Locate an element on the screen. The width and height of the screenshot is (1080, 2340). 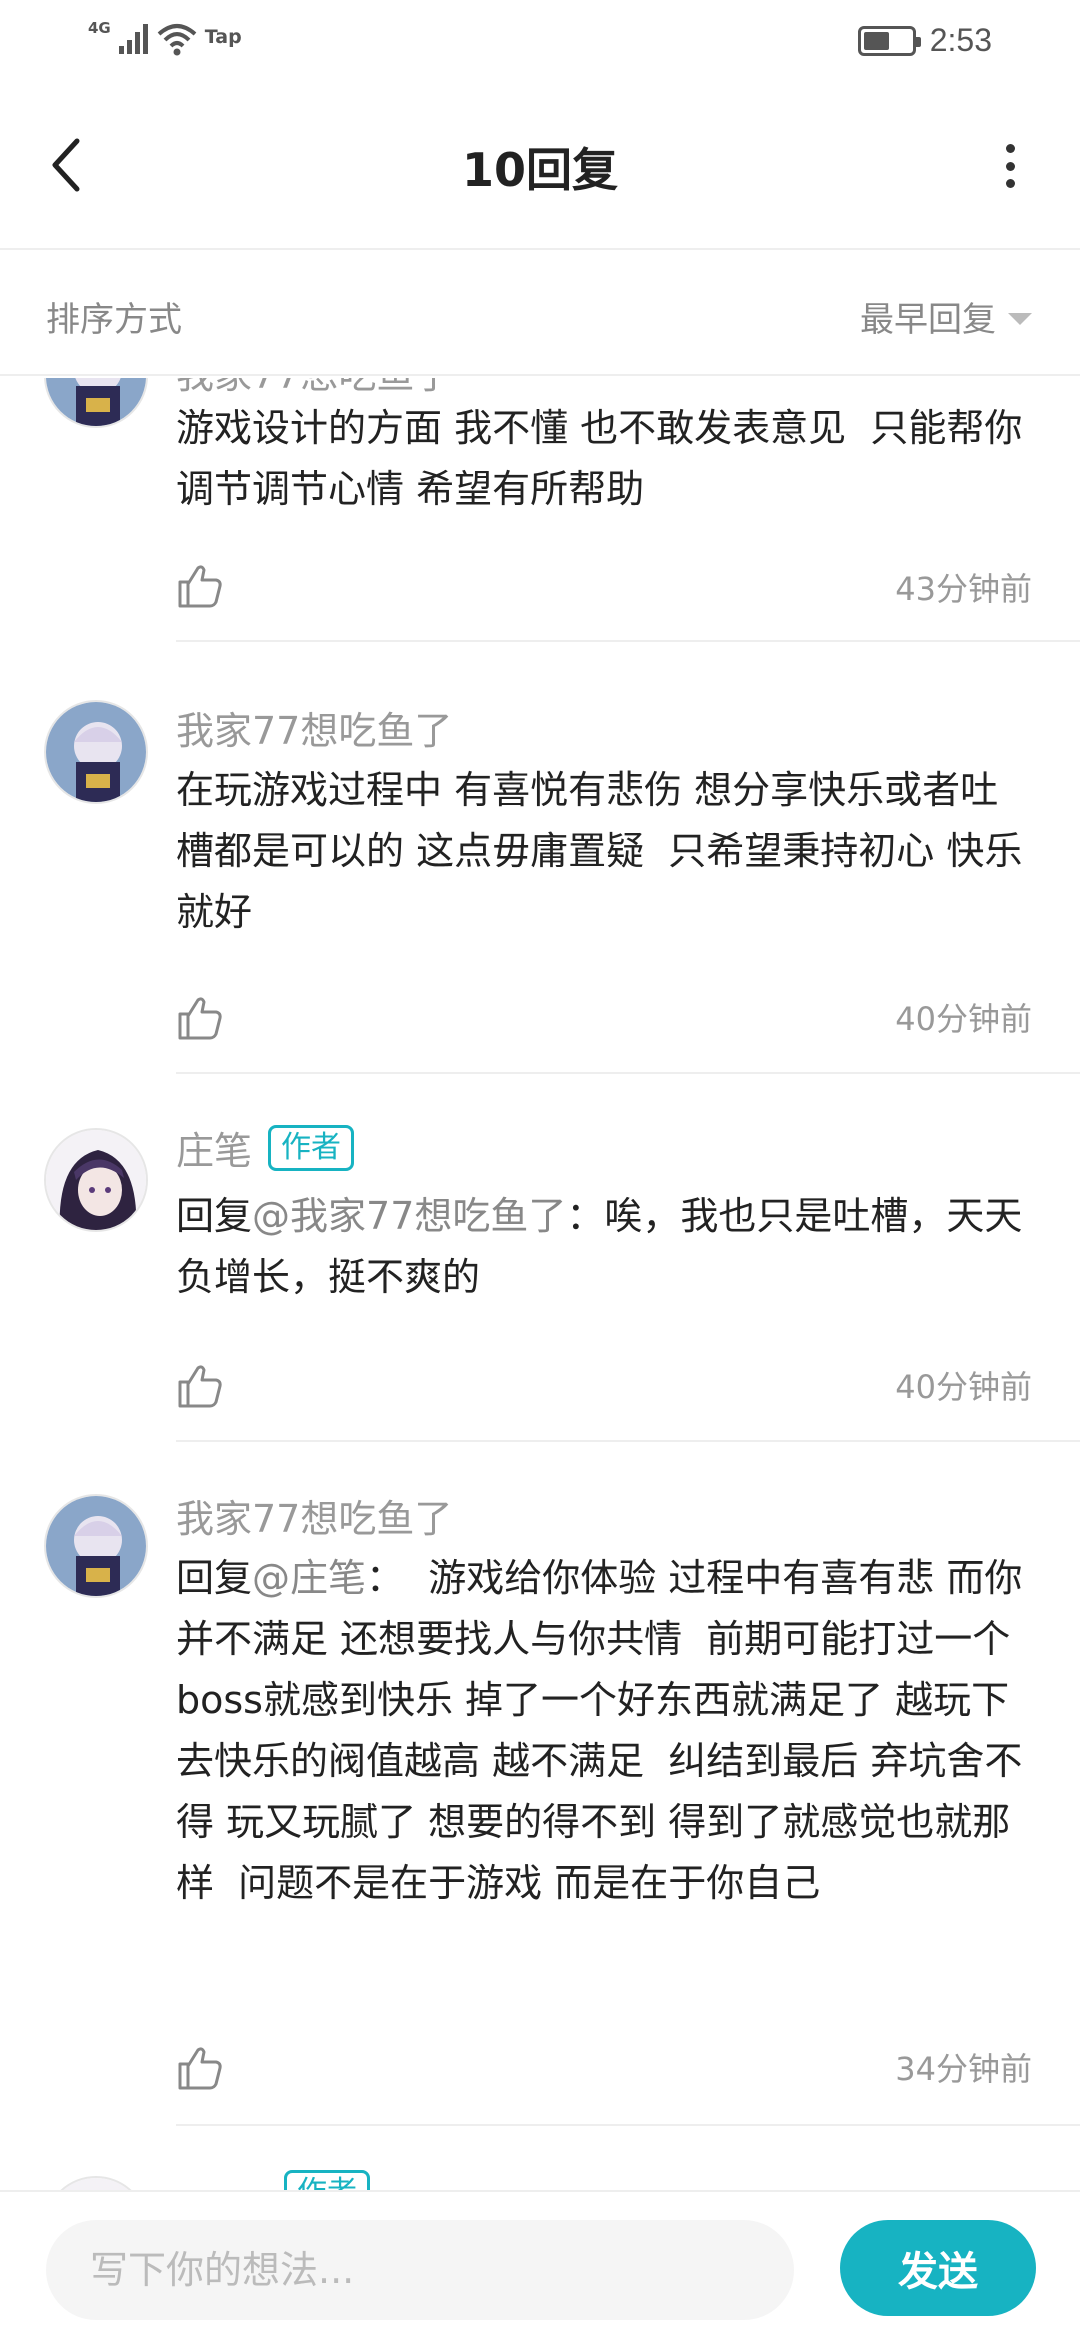
page-title: 10回复 is located at coordinates (539, 170).